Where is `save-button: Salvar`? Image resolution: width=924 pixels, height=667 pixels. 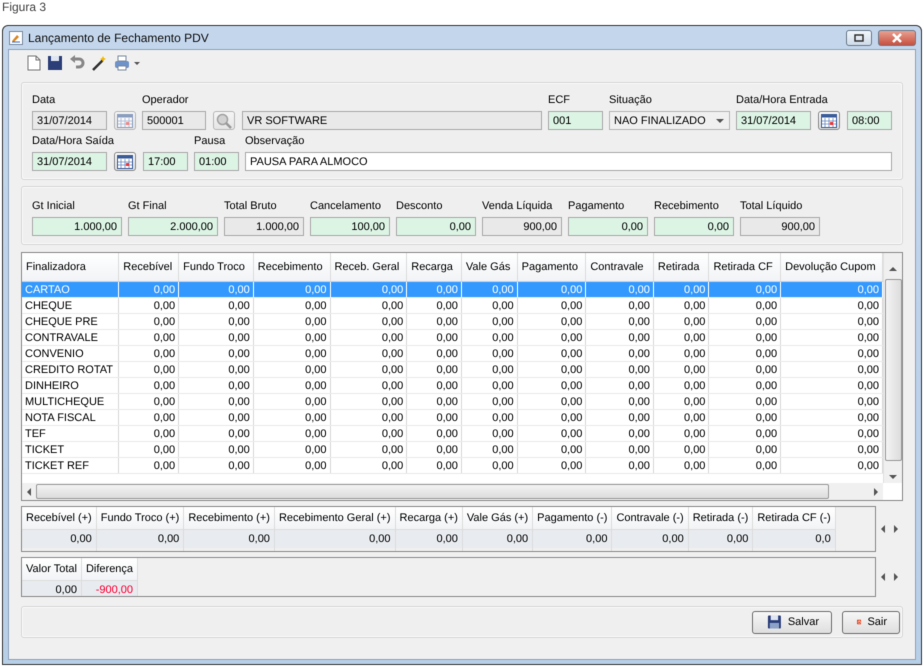
save-button: Salvar is located at coordinates (792, 622).